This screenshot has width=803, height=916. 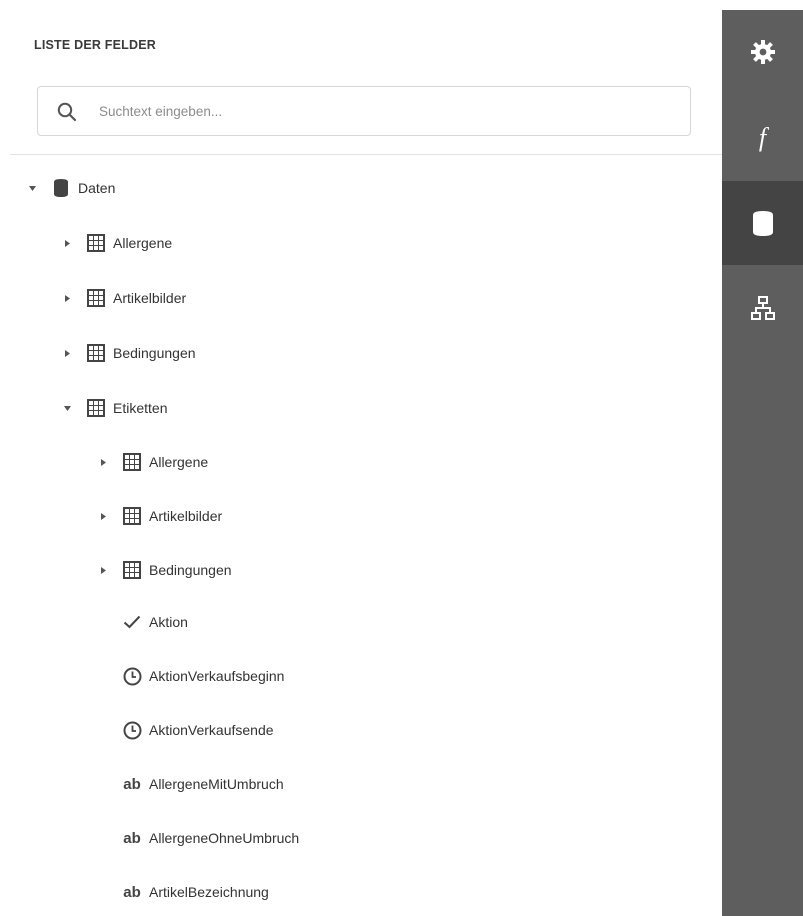 I want to click on field-list-tab-button, so click(x=762, y=223).